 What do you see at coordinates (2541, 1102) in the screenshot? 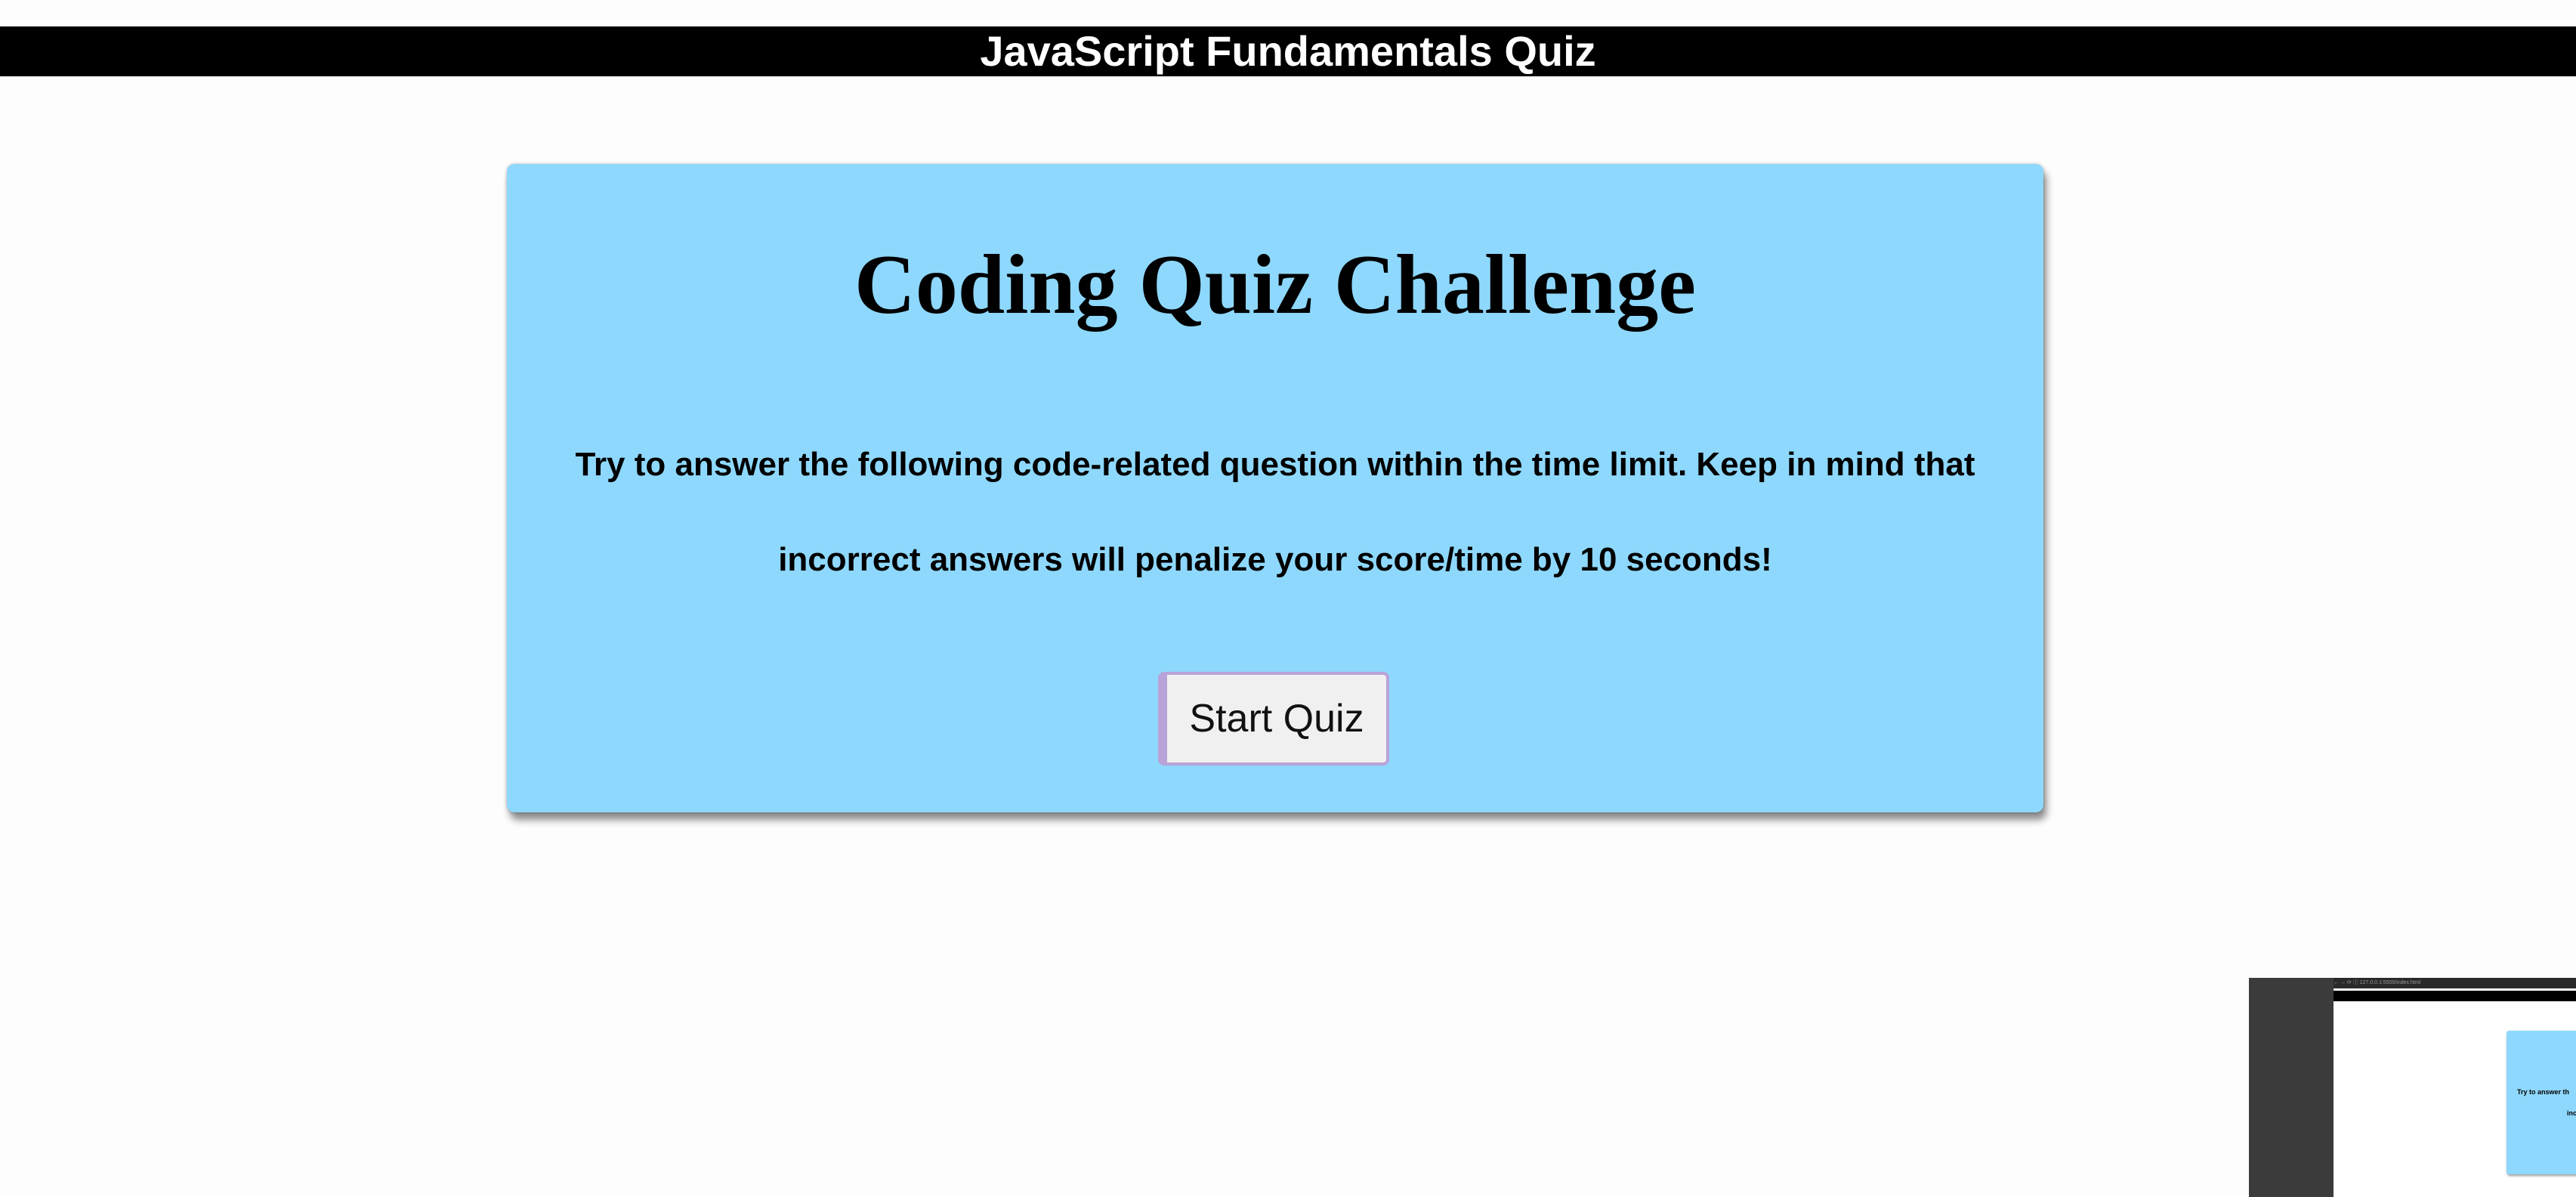
I see `thumbnail-card: Try to answer th inc` at bounding box center [2541, 1102].